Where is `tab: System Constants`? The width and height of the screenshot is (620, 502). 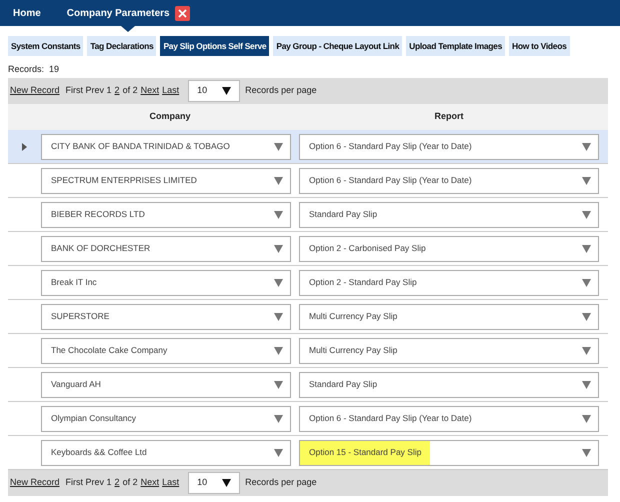 tab: System Constants is located at coordinates (46, 46).